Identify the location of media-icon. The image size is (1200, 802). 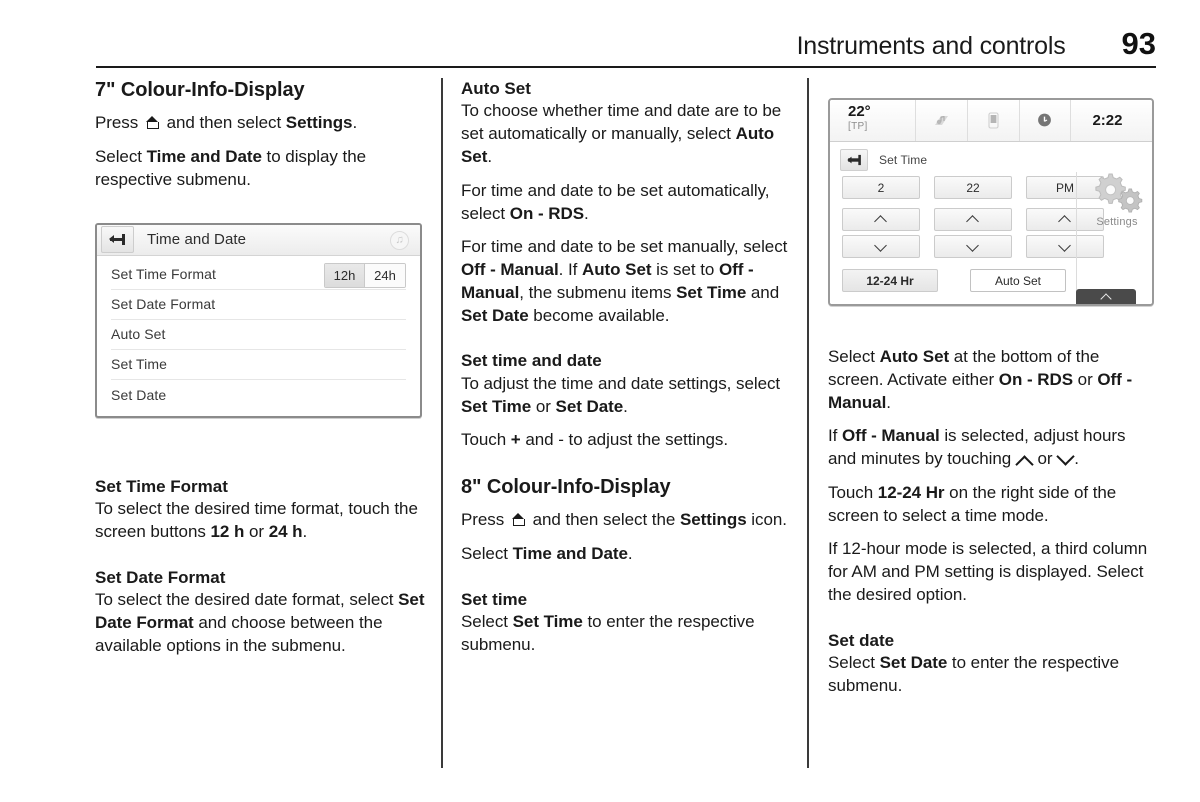
(941, 120).